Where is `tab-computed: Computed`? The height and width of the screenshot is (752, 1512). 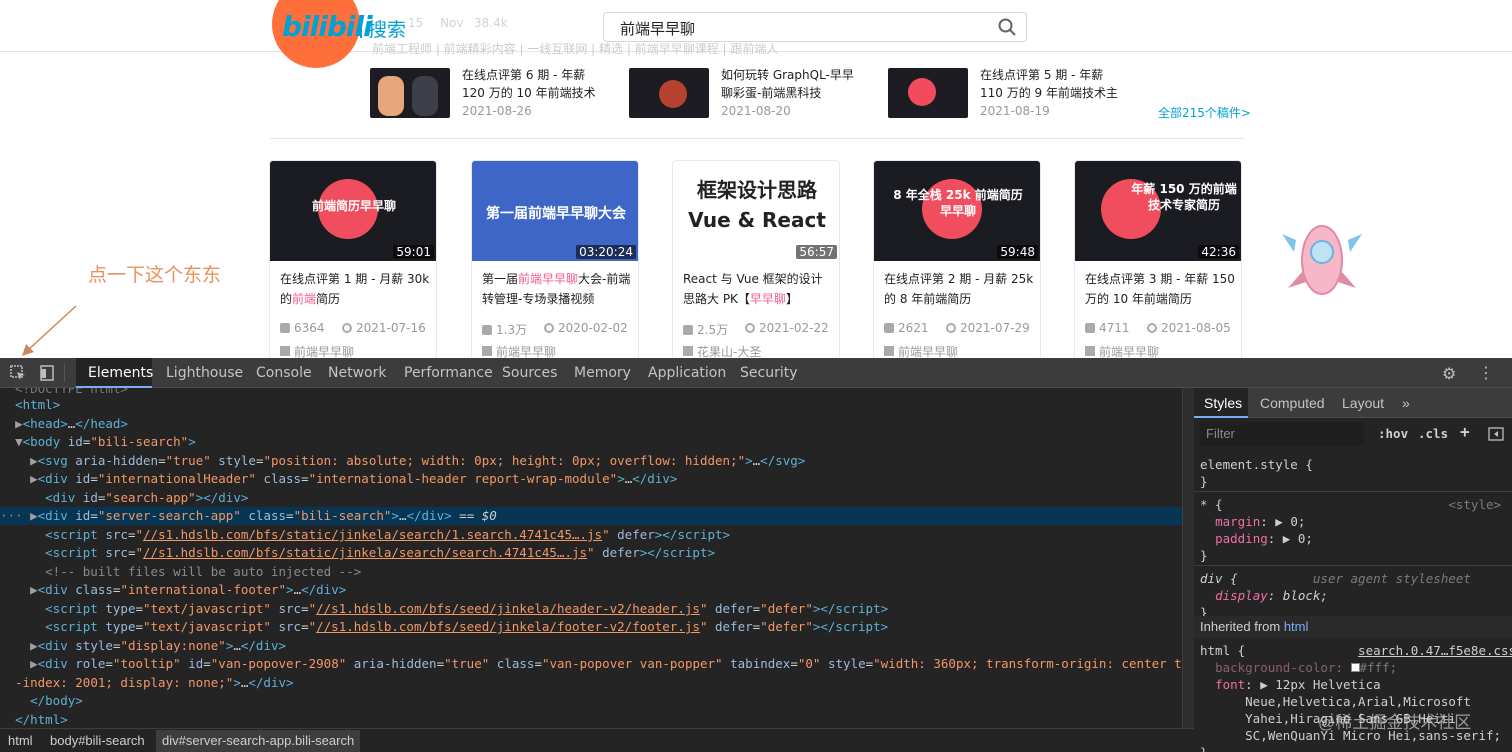
tab-computed: Computed is located at coordinates (1292, 403).